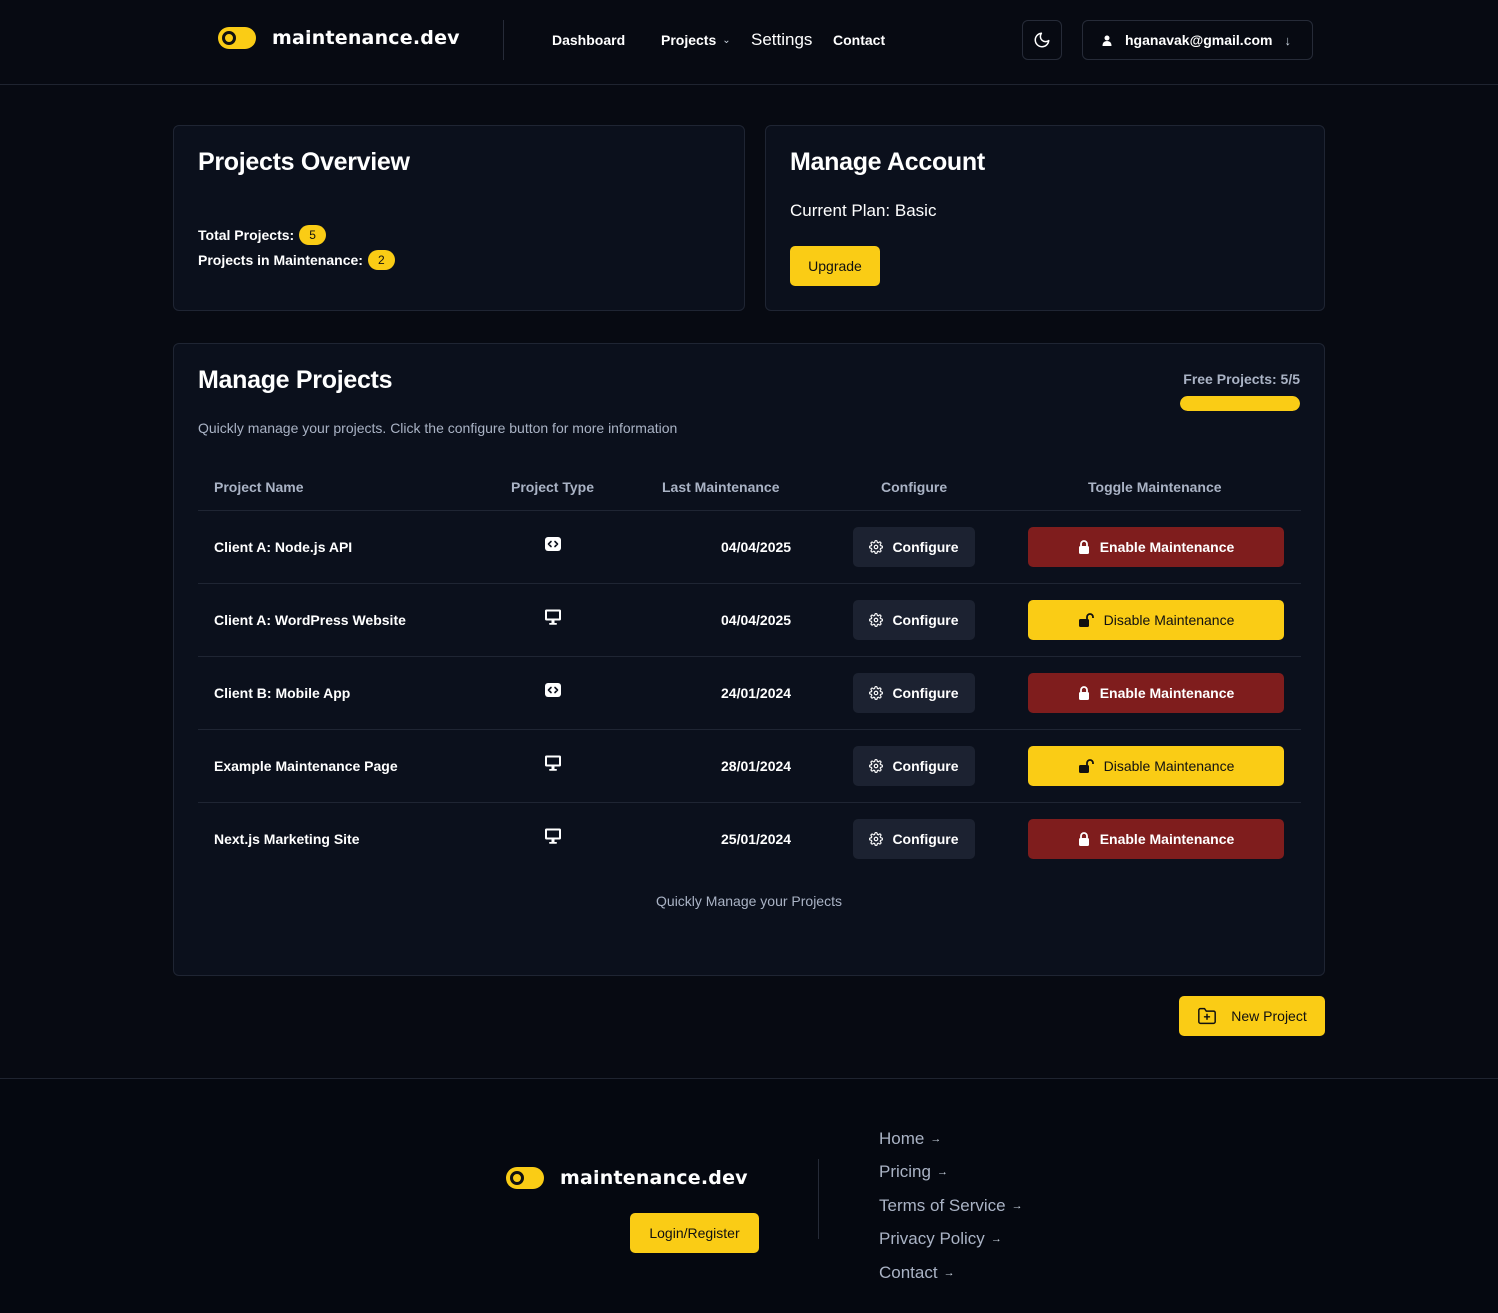  I want to click on free-projects-progress-fill, so click(1240, 403).